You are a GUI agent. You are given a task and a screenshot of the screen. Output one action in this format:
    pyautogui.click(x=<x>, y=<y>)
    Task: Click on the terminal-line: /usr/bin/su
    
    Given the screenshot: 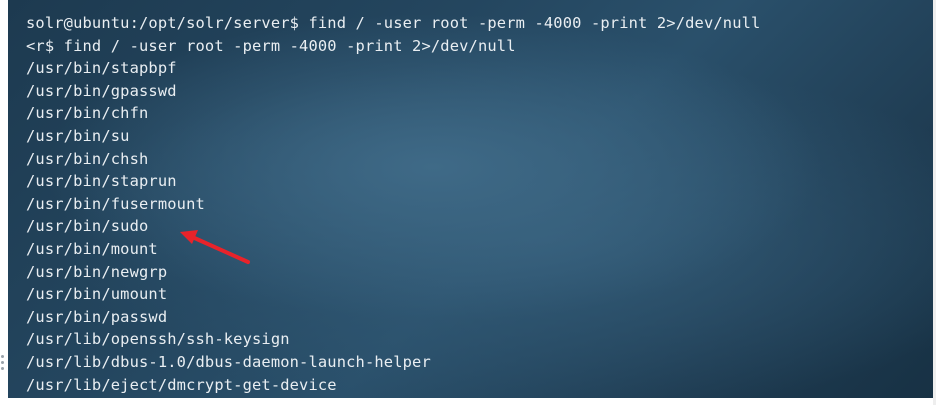 What is the action you would take?
    pyautogui.click(x=78, y=135)
    